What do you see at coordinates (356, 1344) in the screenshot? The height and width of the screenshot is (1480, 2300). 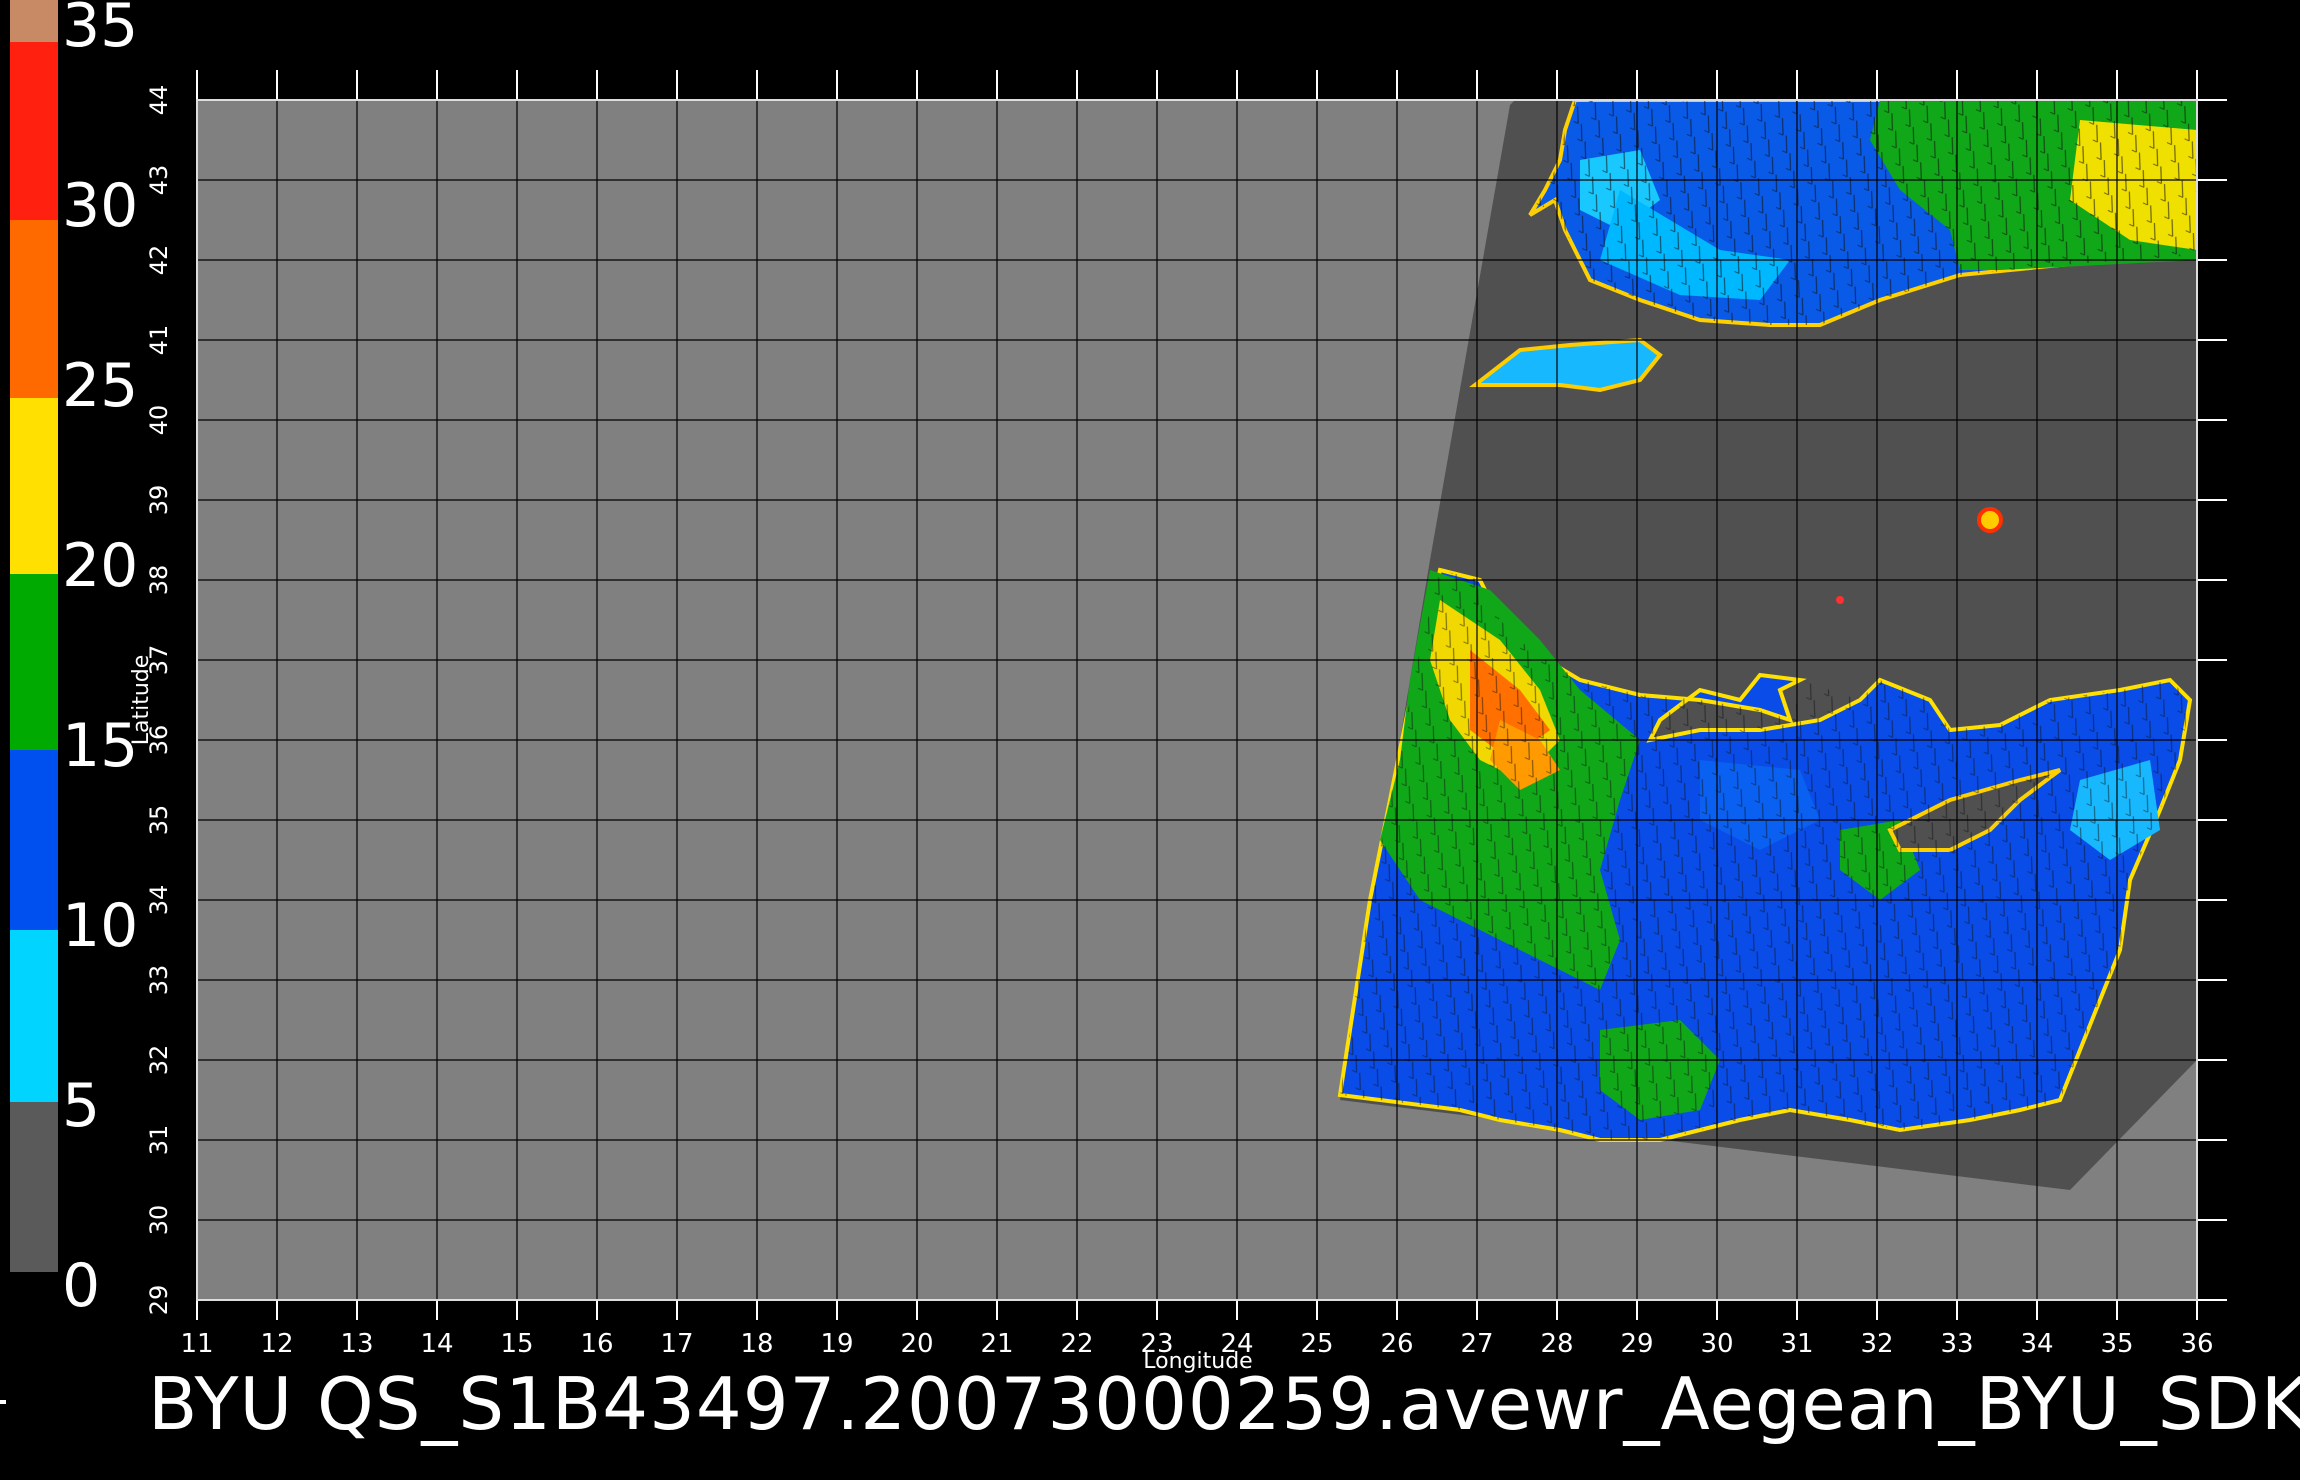 I see `longitude-tick-label: 13` at bounding box center [356, 1344].